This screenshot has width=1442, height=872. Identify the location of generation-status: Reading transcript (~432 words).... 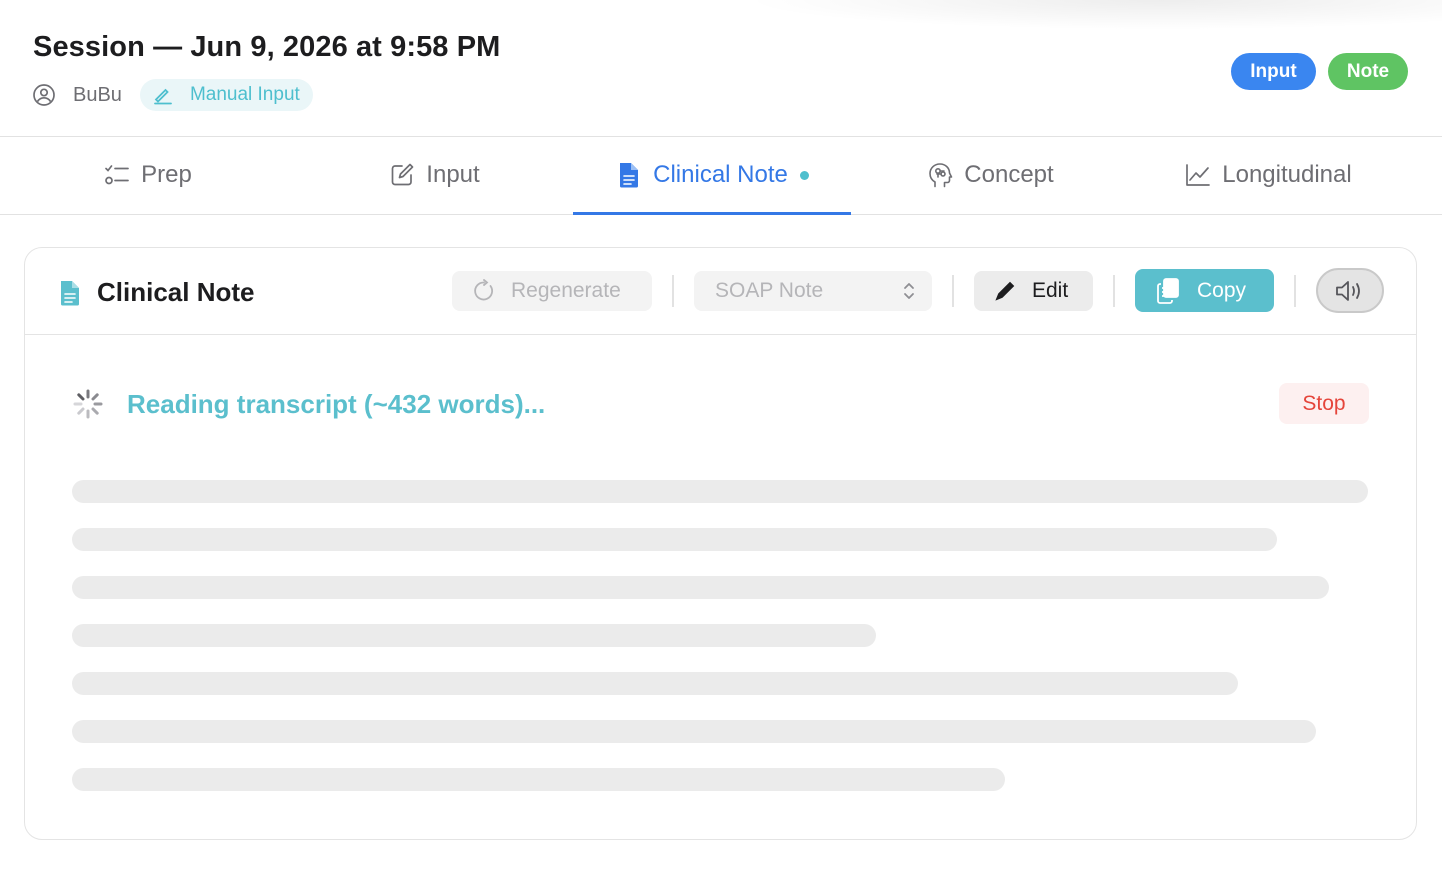
(308, 404).